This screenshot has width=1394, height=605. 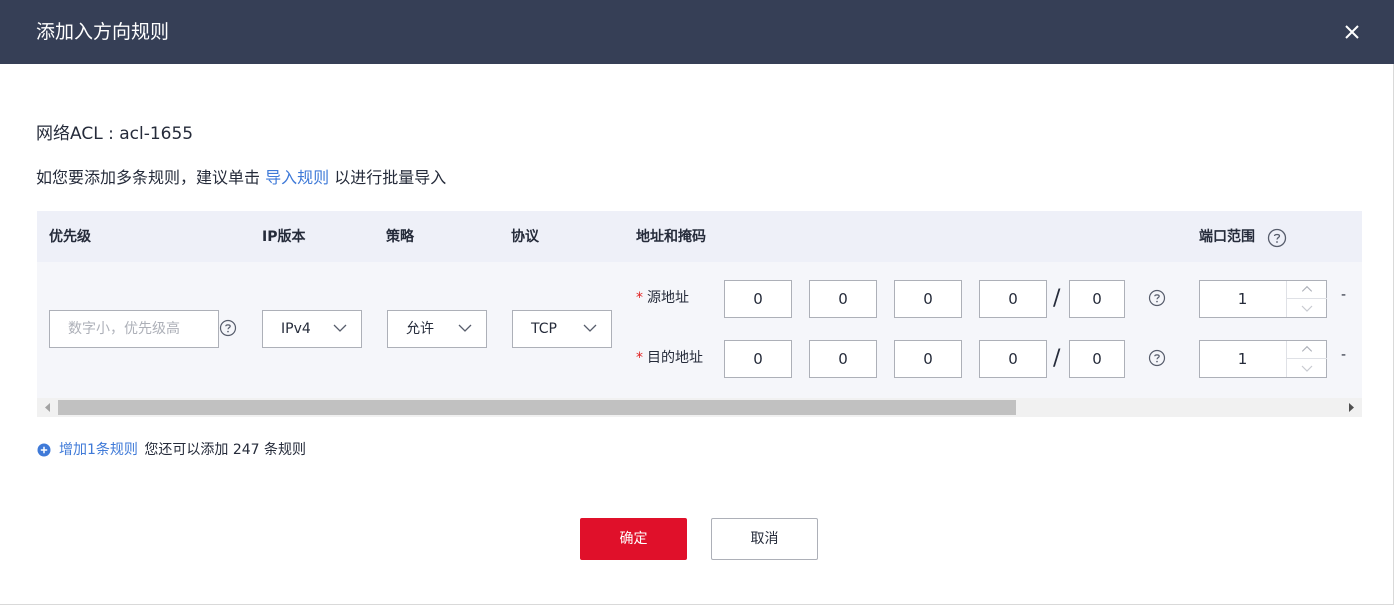 I want to click on scroll-left-icon, so click(x=47, y=407).